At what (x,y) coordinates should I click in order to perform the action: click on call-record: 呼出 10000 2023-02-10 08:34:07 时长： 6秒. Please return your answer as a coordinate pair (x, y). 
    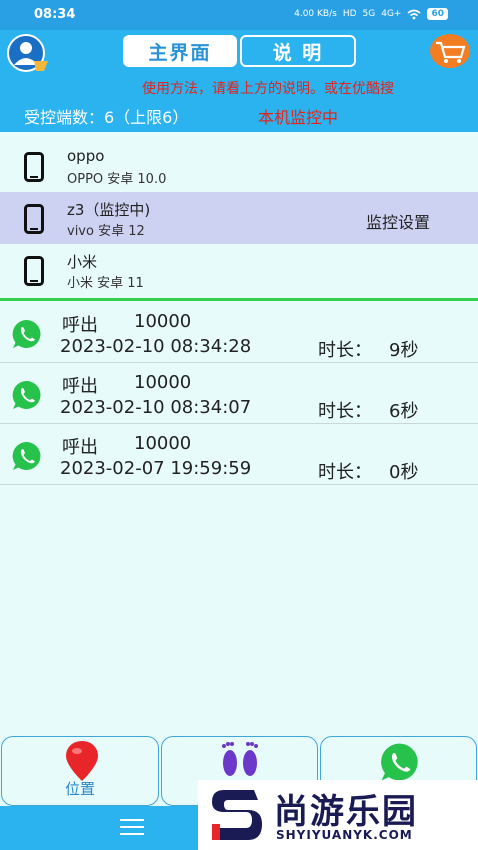
    Looking at the image, I should click on (239, 393).